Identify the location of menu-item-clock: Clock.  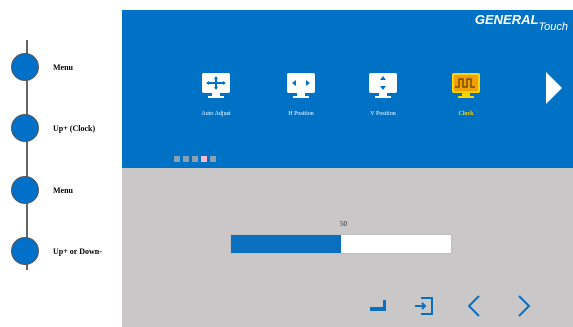
(466, 94).